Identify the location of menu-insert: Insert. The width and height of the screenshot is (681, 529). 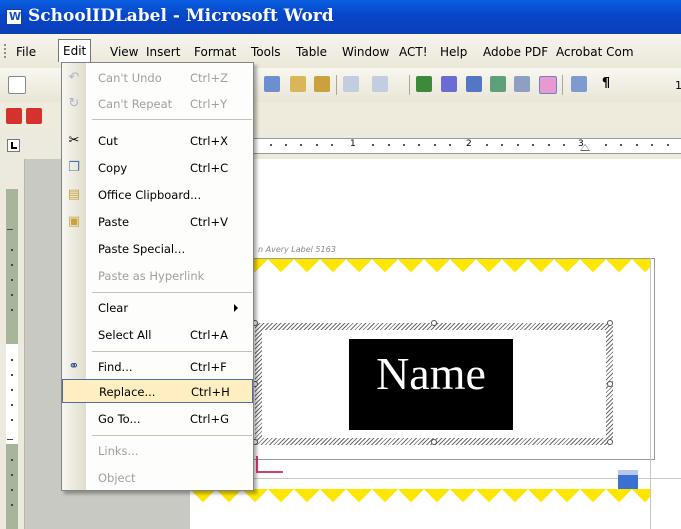
(163, 52).